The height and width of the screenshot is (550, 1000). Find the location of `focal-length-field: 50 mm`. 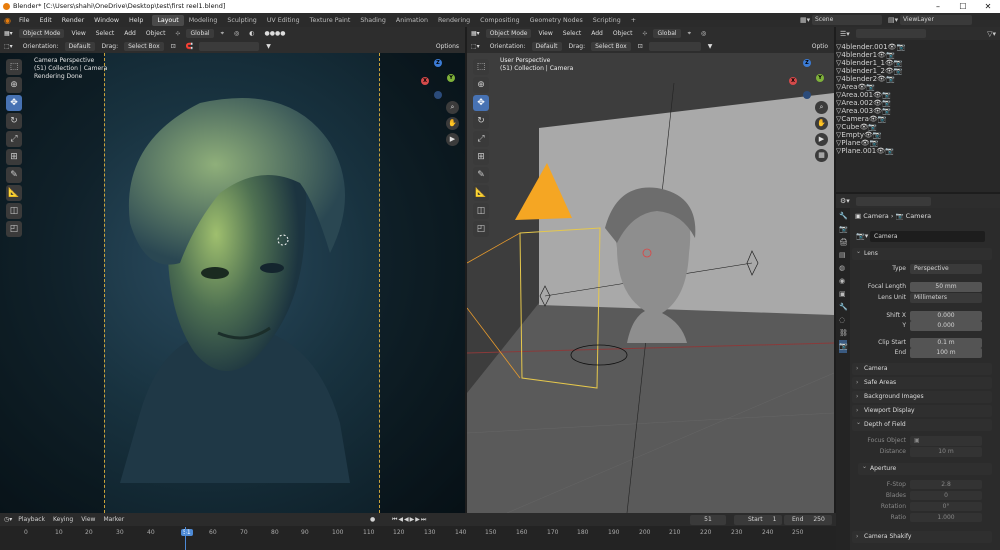

focal-length-field: 50 mm is located at coordinates (946, 287).